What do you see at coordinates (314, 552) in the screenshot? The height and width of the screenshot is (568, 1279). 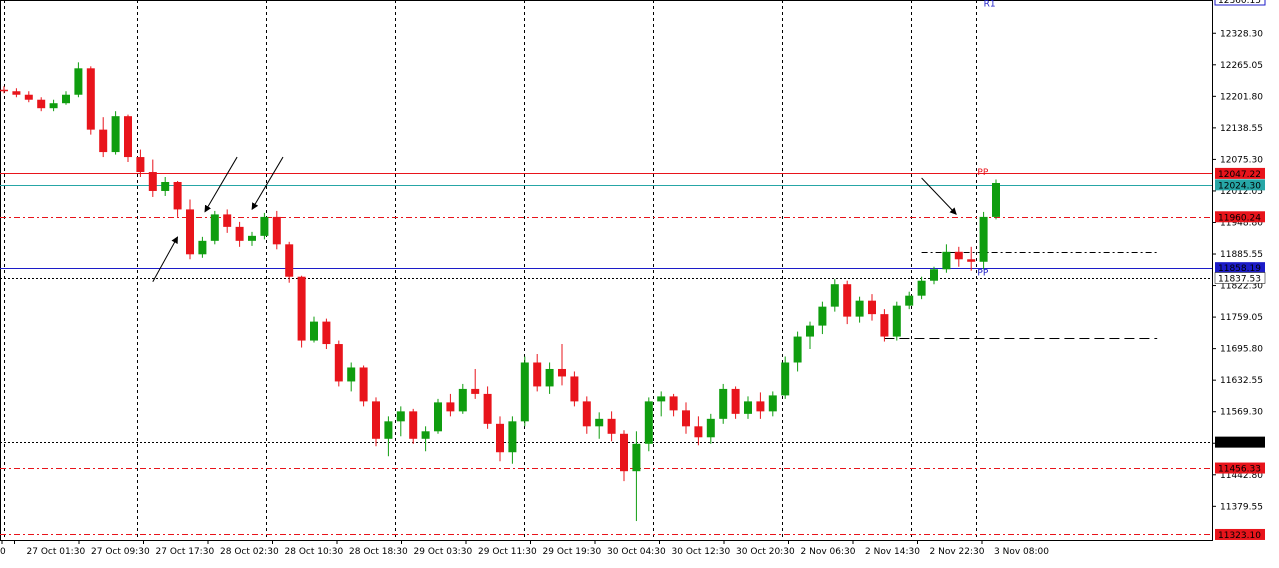 I see `x-tick-label: 28 Oct 10:30` at bounding box center [314, 552].